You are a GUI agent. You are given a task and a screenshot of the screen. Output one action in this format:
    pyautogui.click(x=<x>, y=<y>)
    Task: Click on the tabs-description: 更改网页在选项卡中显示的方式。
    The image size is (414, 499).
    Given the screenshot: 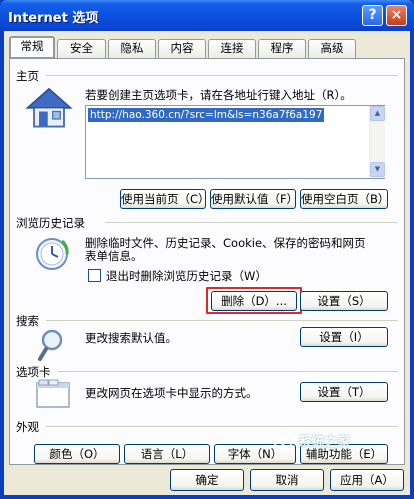 What is the action you would take?
    pyautogui.click(x=171, y=393)
    